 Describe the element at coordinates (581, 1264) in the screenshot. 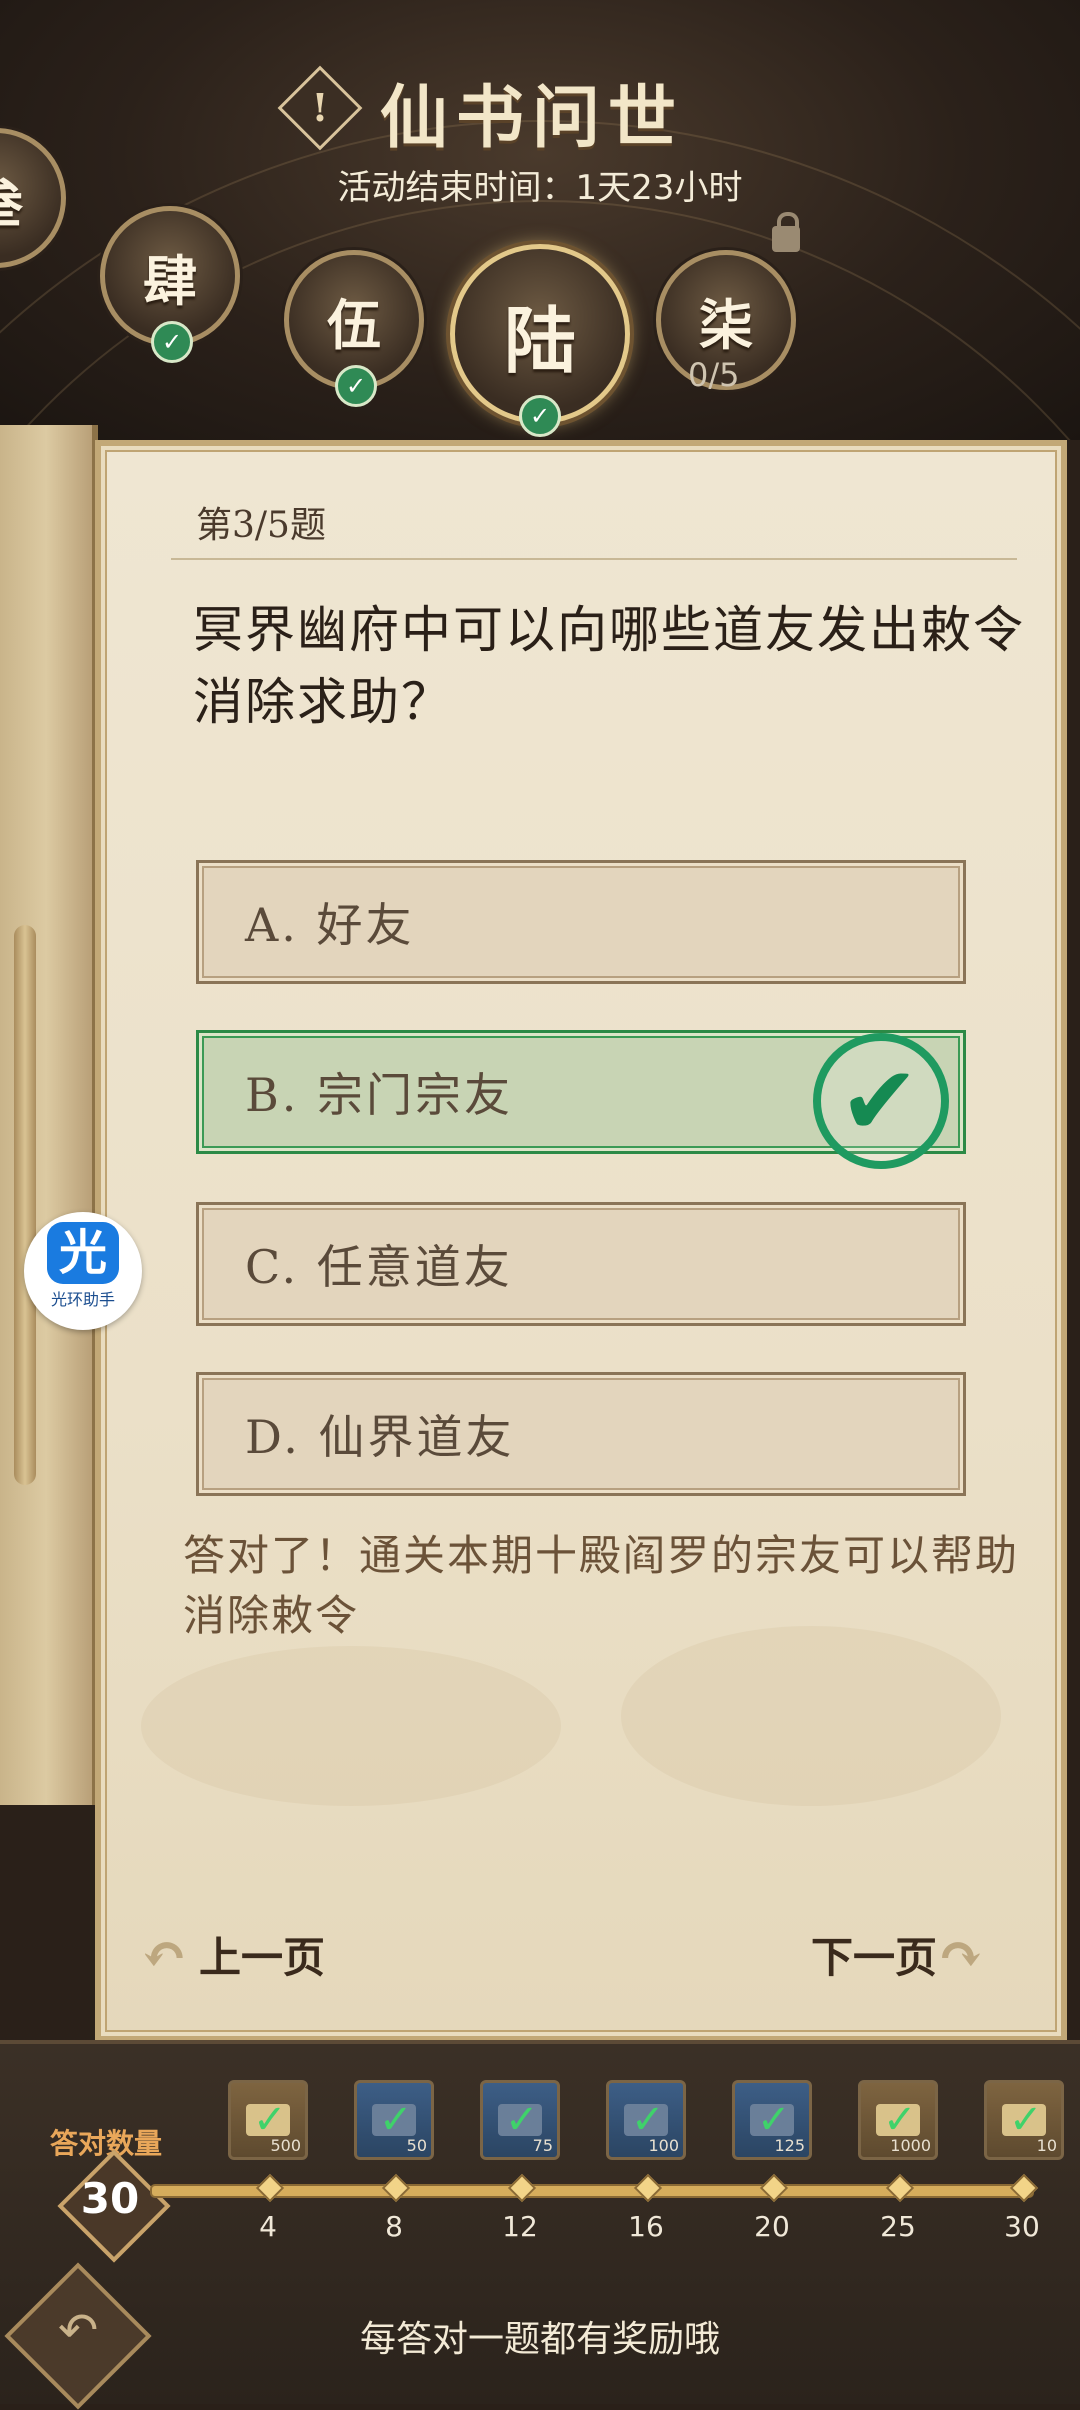

I see `option-c: C. 任意道友` at that location.